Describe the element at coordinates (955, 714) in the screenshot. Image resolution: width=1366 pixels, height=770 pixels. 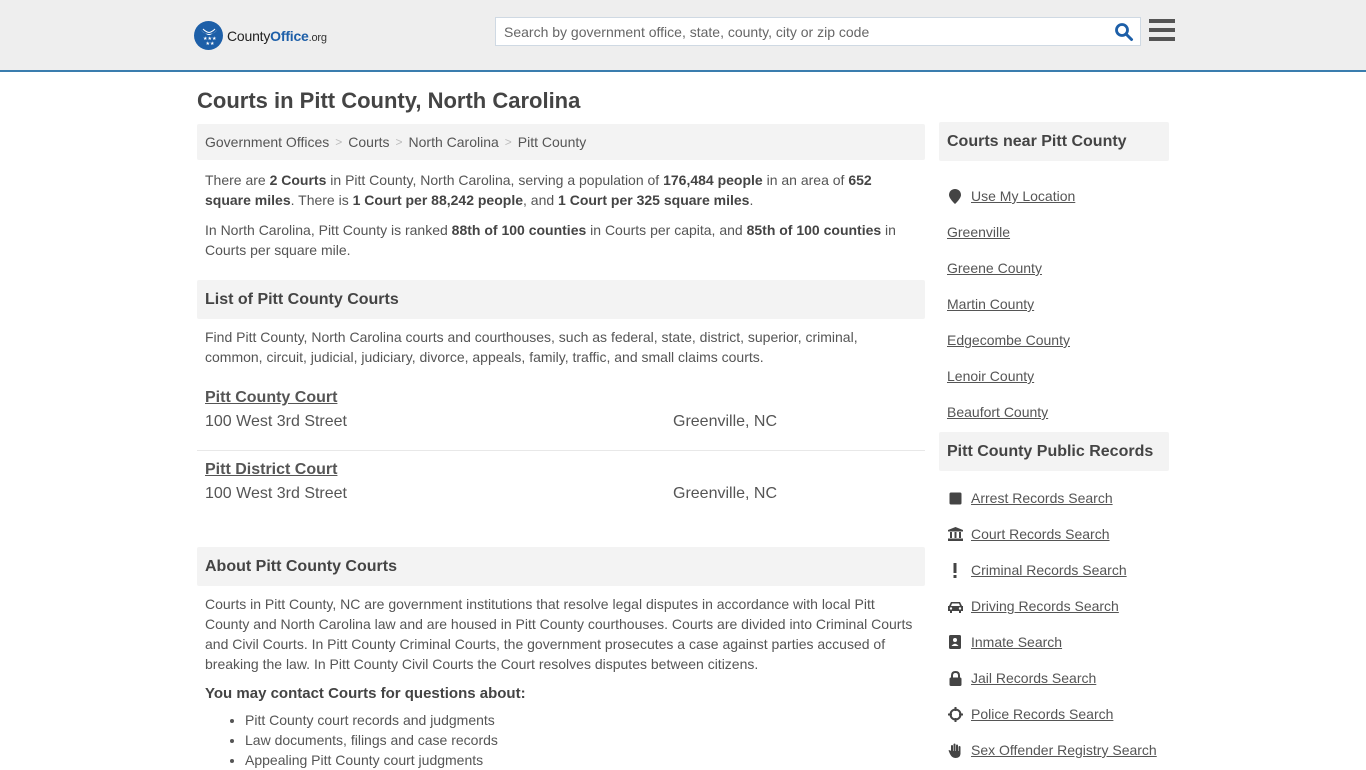
I see `crosshairs-icon` at that location.